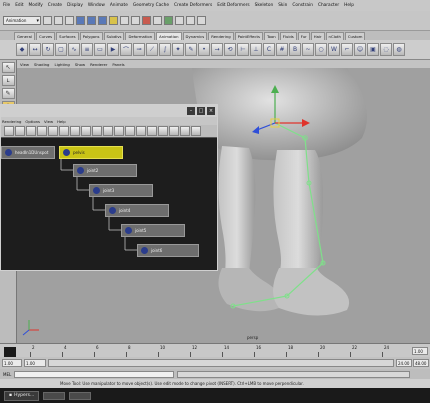 The width and height of the screenshot is (430, 403). I want to click on blend-shape-icon: B, so click(295, 49).